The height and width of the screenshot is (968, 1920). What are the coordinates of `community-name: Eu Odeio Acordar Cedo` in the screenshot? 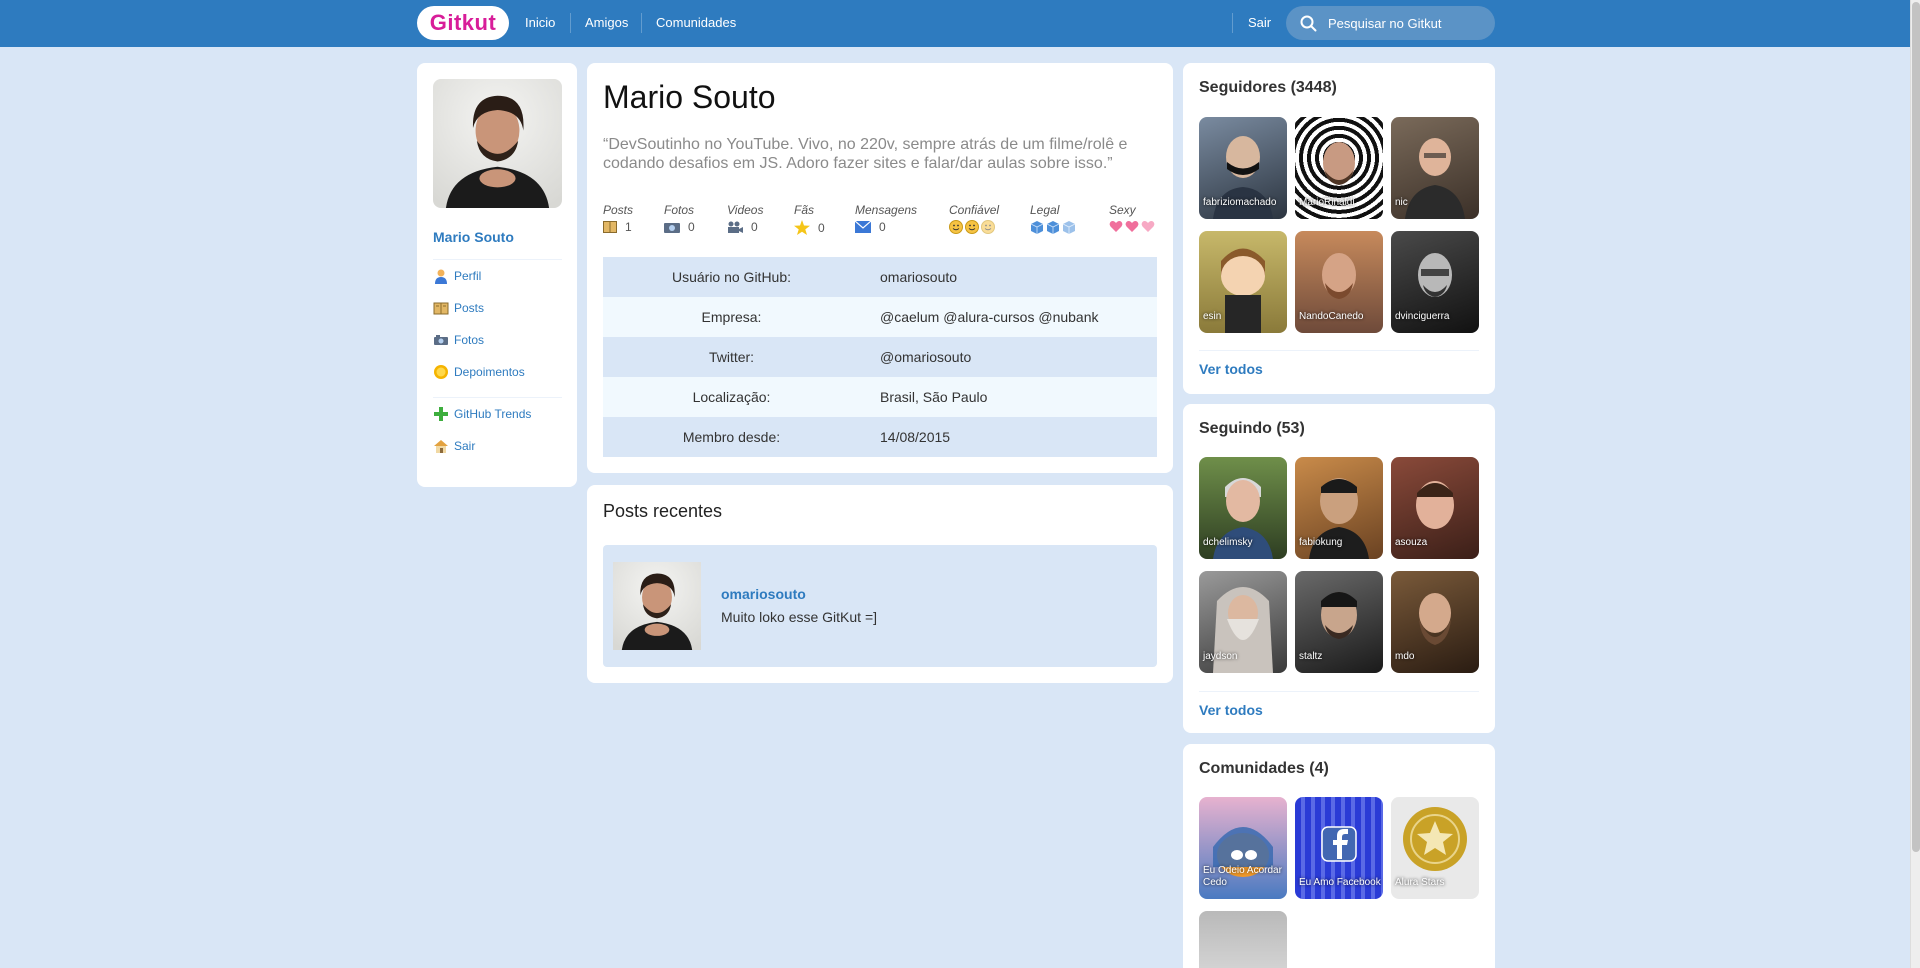 It's located at (1242, 876).